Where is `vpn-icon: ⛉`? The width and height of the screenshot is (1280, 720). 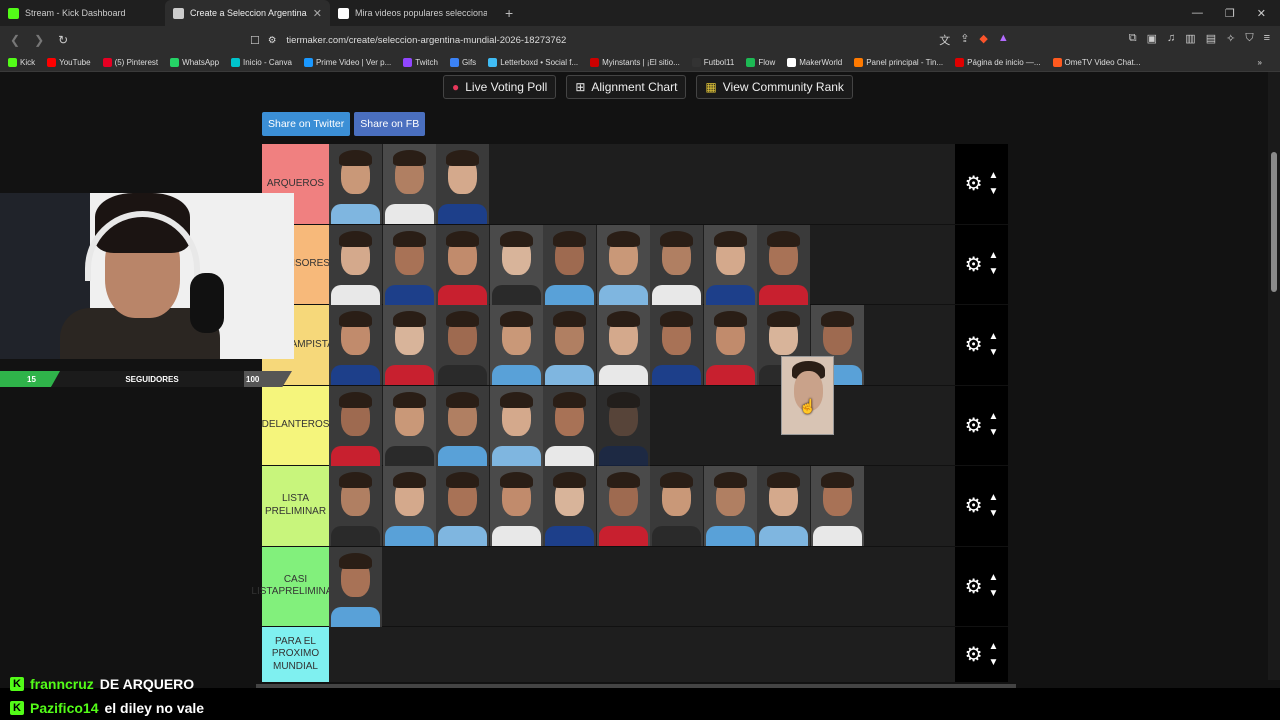 vpn-icon: ⛉ is located at coordinates (1249, 40).